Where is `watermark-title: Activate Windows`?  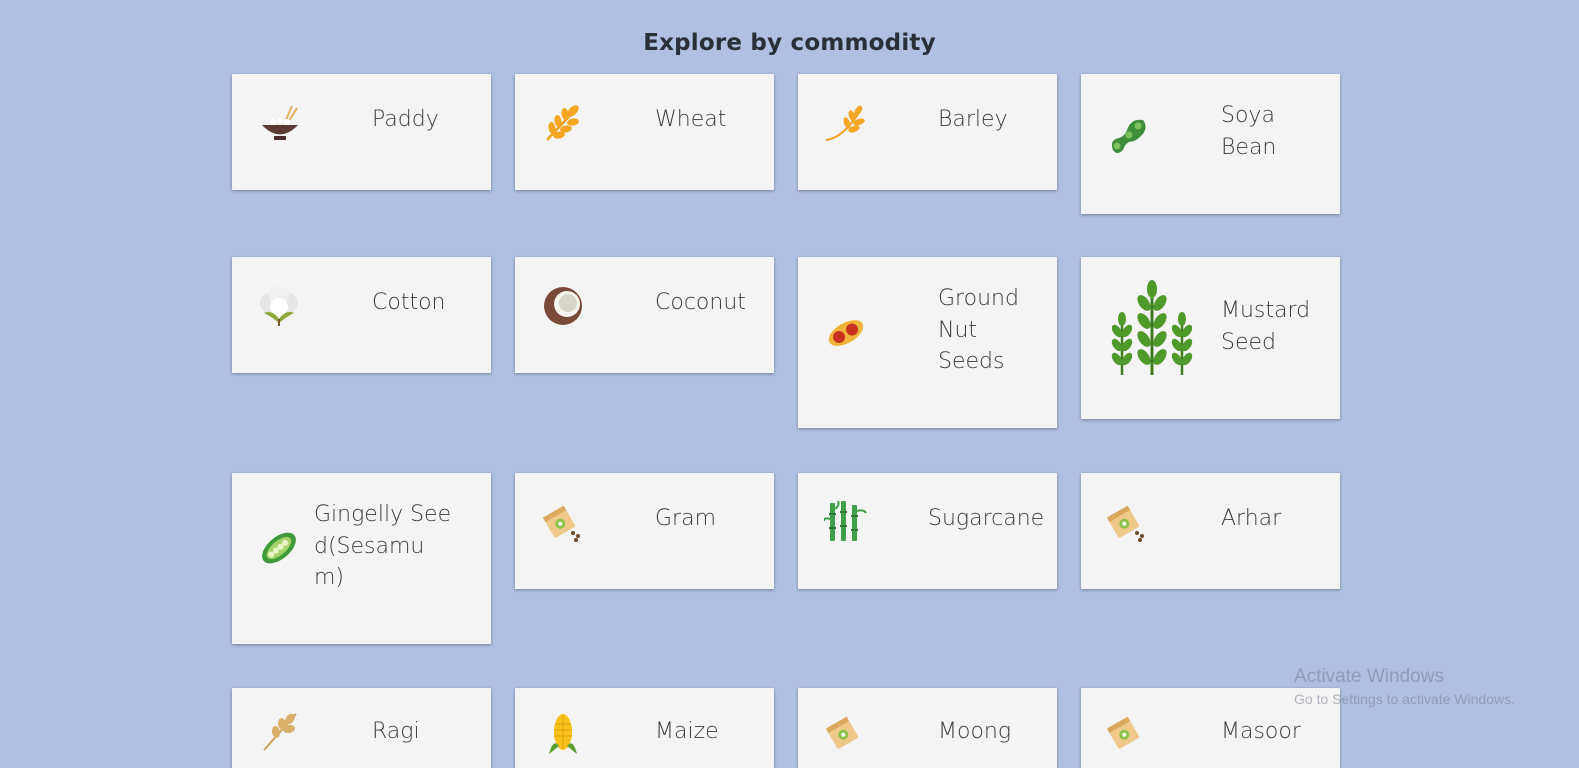
watermark-title: Activate Windows is located at coordinates (1369, 676).